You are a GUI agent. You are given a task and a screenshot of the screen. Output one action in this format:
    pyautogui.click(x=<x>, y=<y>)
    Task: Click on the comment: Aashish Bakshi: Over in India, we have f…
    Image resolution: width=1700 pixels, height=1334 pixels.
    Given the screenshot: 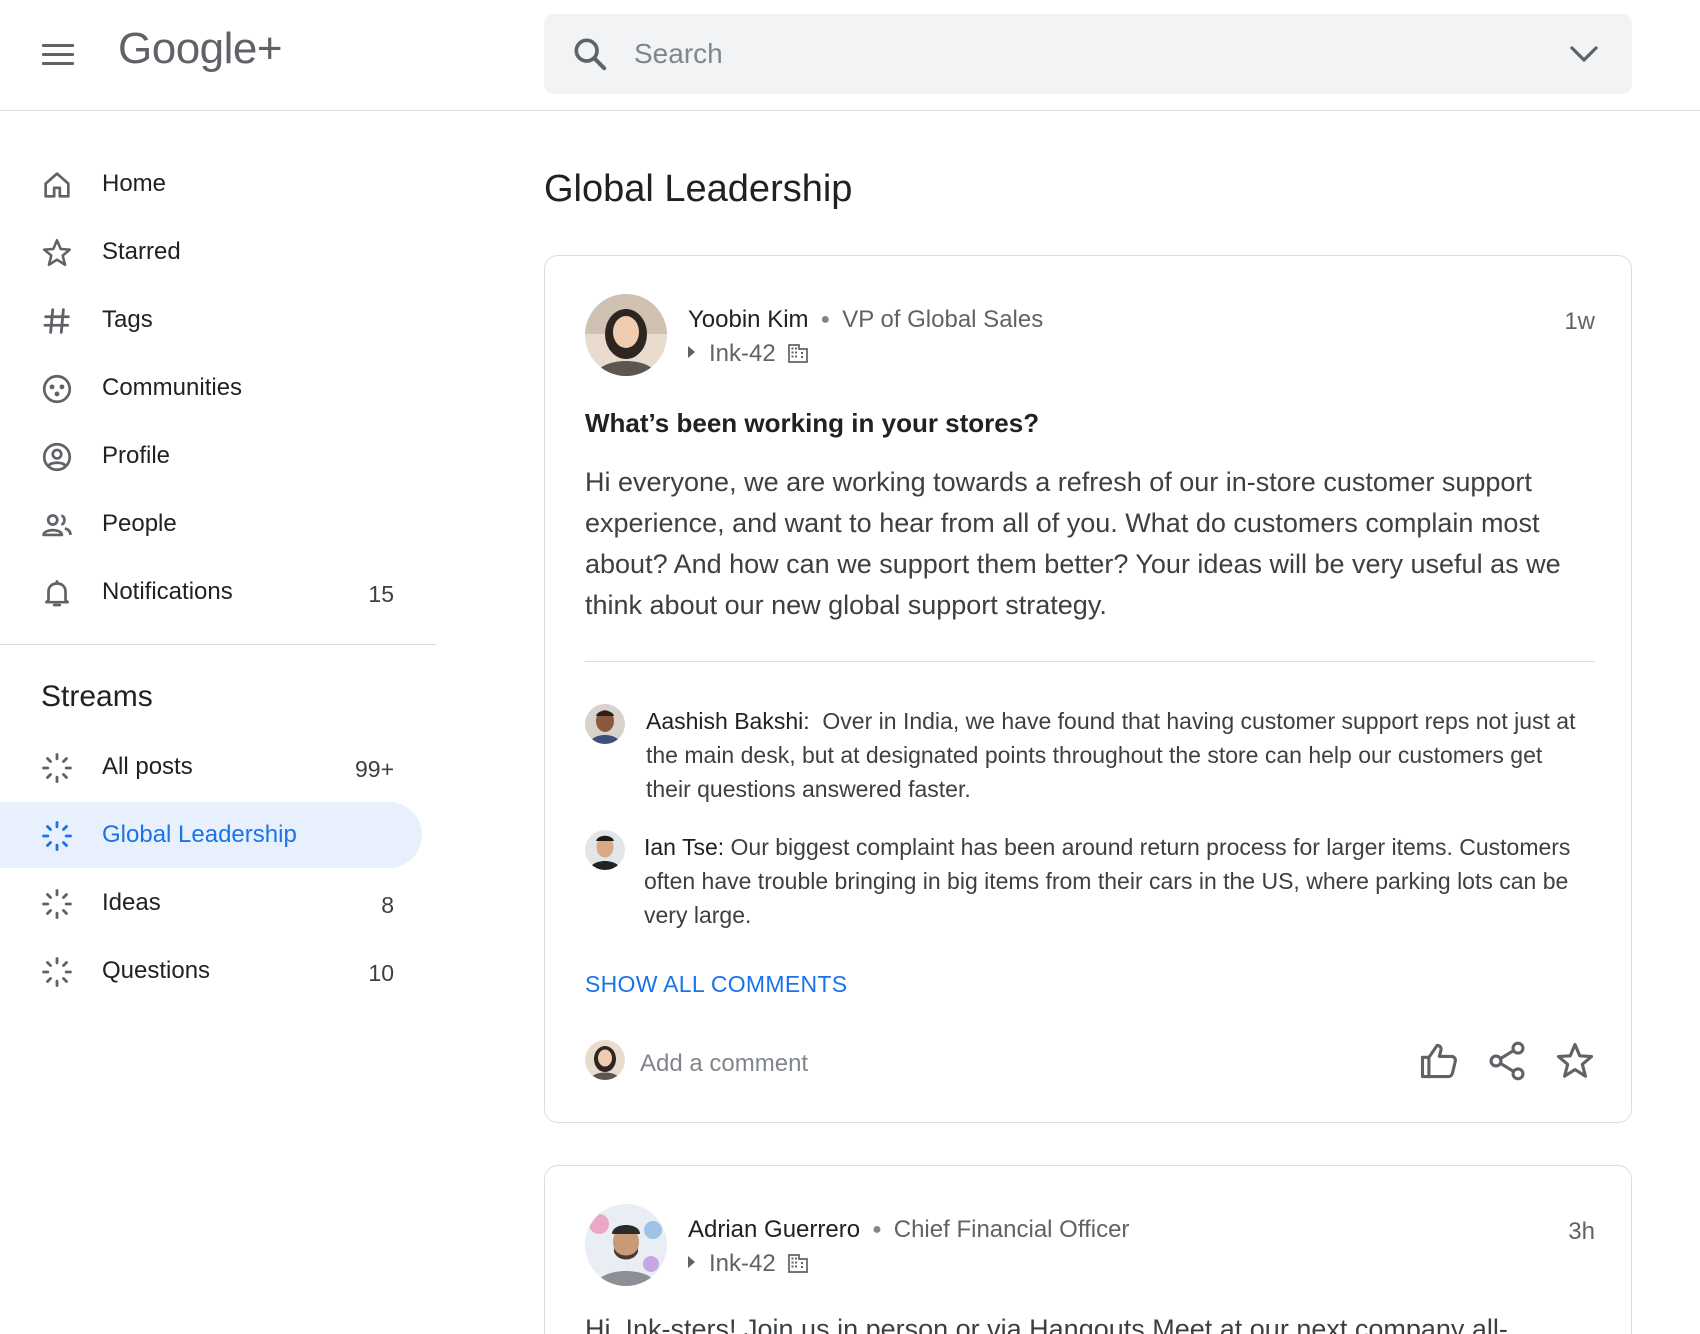 What is the action you would take?
    pyautogui.click(x=1090, y=759)
    